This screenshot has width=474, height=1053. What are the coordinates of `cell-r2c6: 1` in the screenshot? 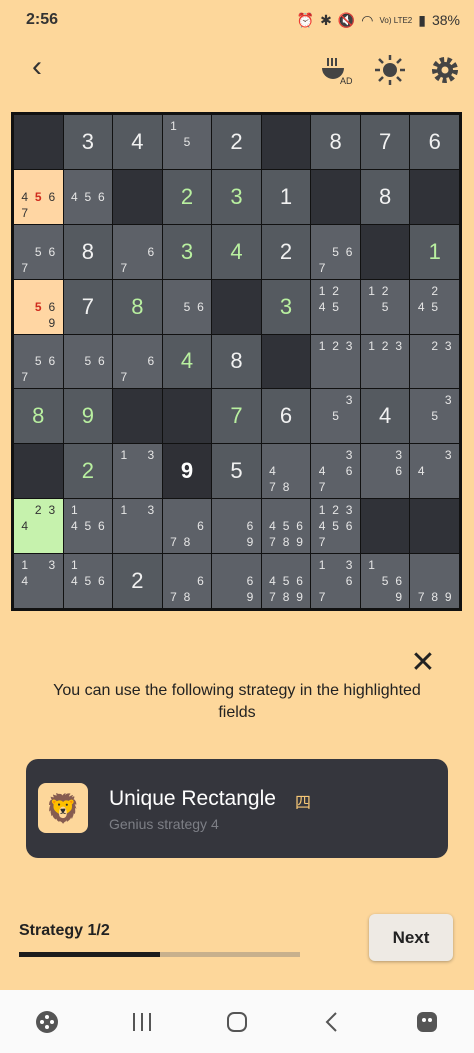 It's located at (286, 196).